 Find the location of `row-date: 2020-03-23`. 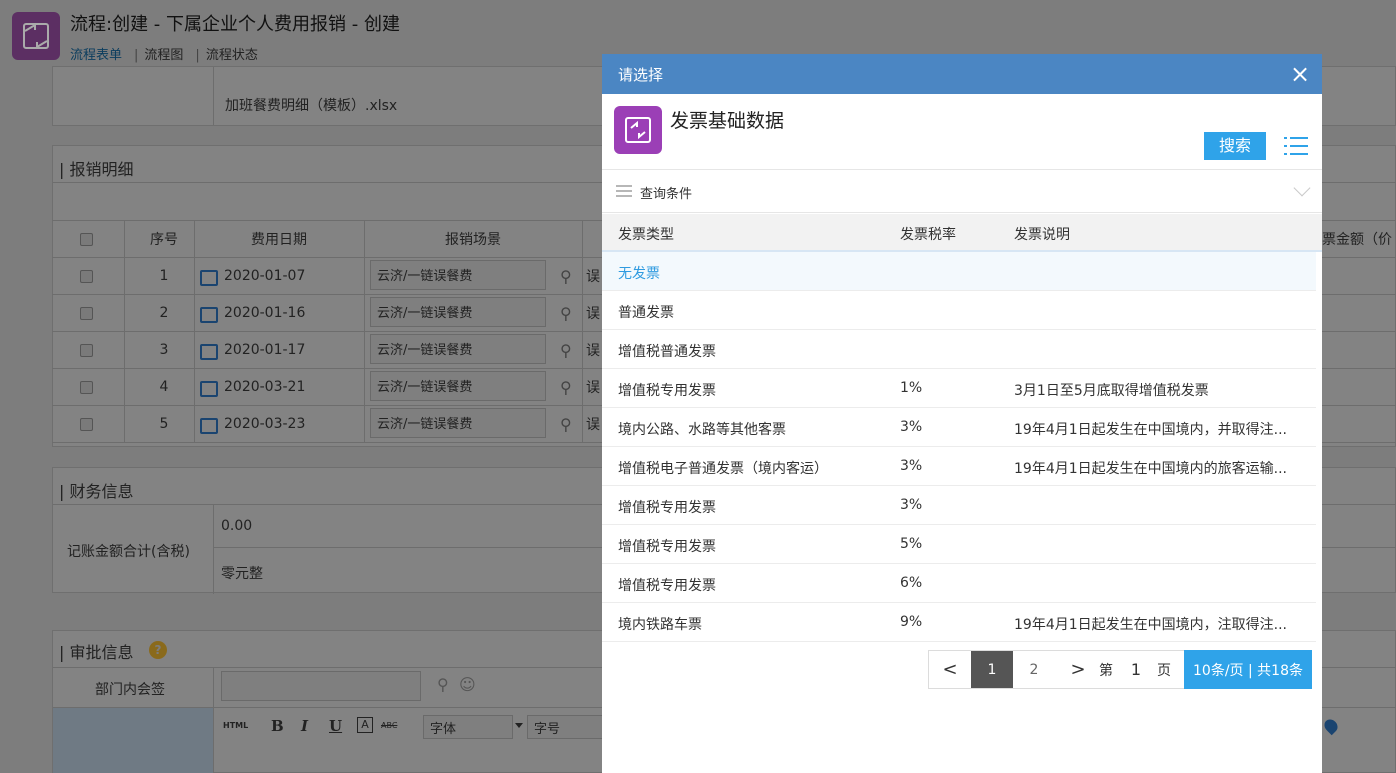

row-date: 2020-03-23 is located at coordinates (252, 424).